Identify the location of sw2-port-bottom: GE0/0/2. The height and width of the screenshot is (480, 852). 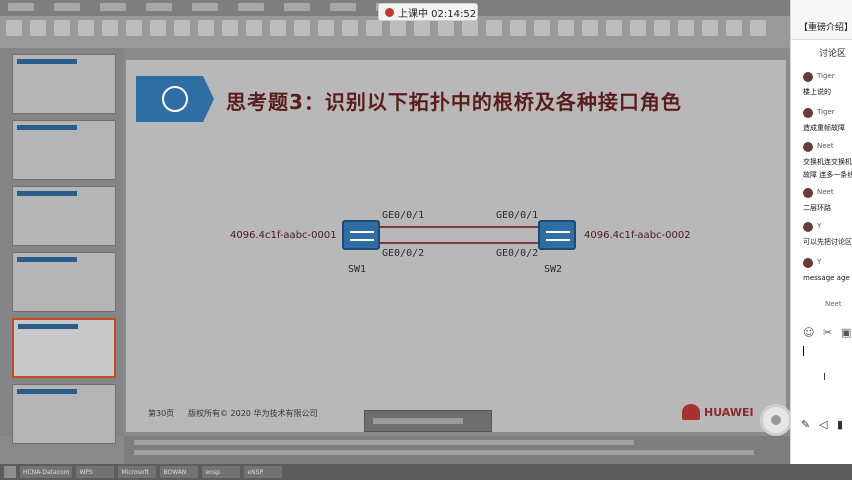
(517, 253).